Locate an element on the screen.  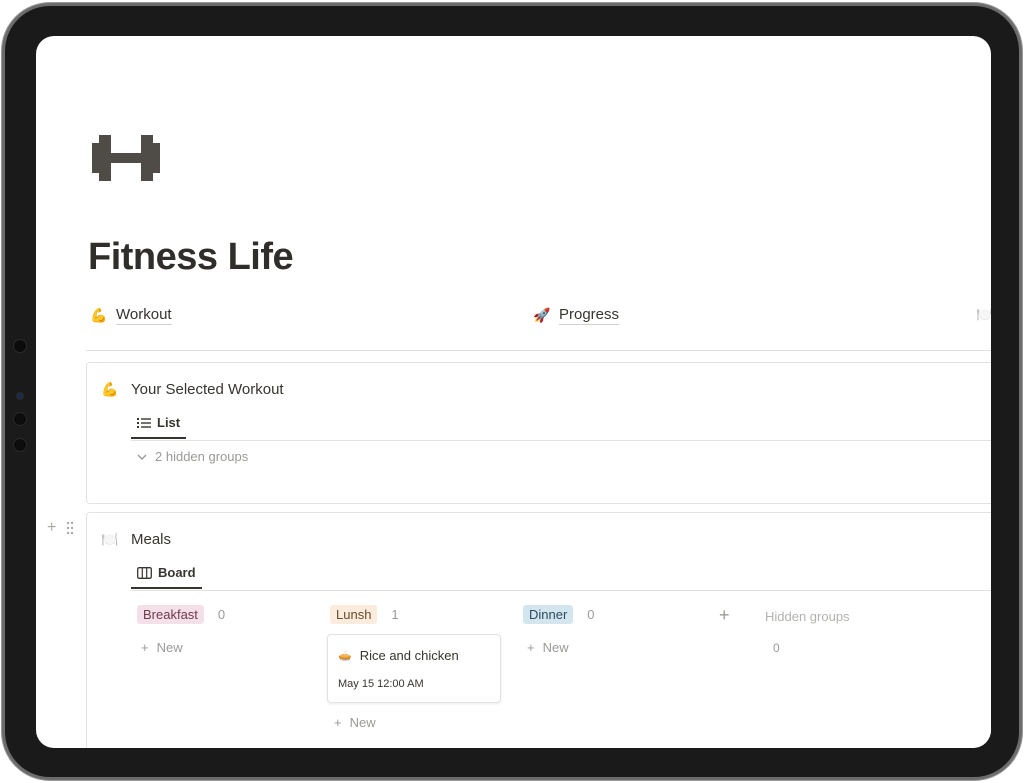
view-tab-list-label: List is located at coordinates (169, 422).